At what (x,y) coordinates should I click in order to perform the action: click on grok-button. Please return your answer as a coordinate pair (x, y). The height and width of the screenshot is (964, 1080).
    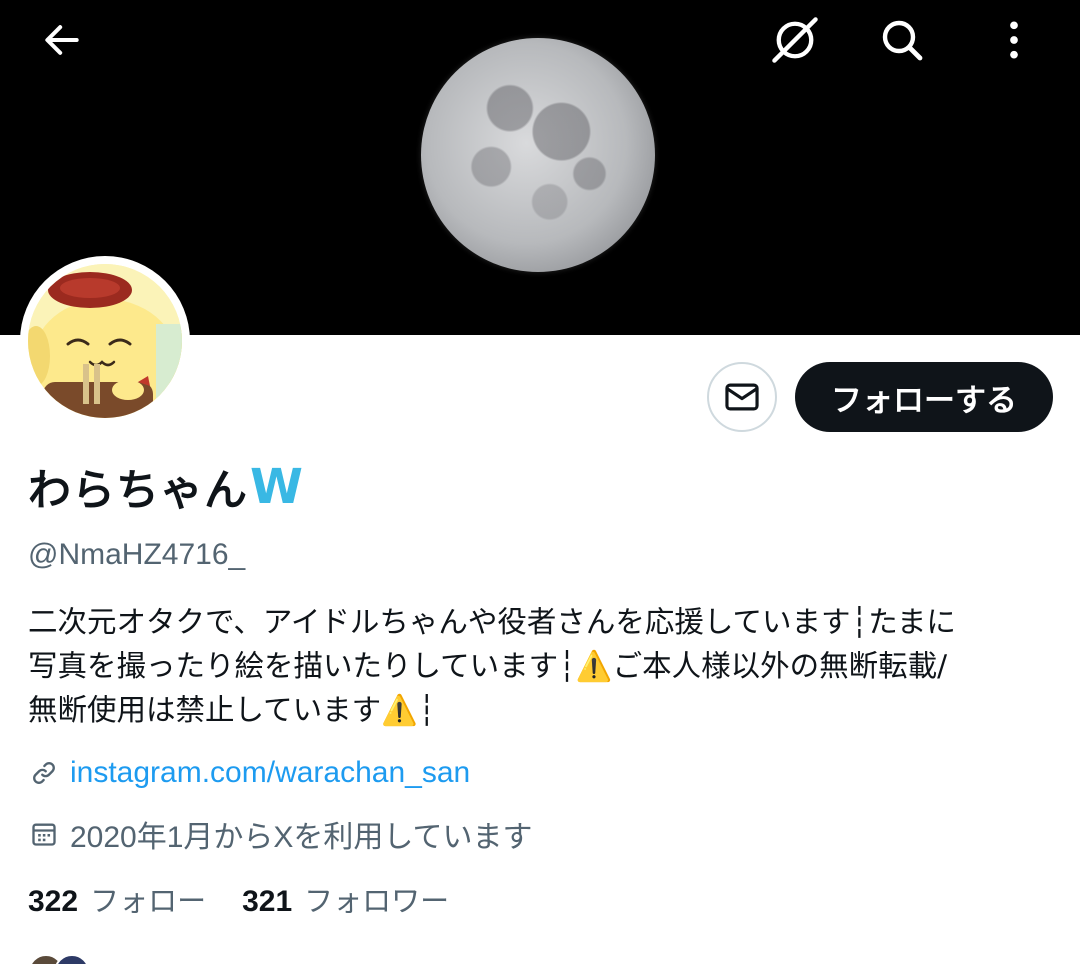
    Looking at the image, I should click on (795, 40).